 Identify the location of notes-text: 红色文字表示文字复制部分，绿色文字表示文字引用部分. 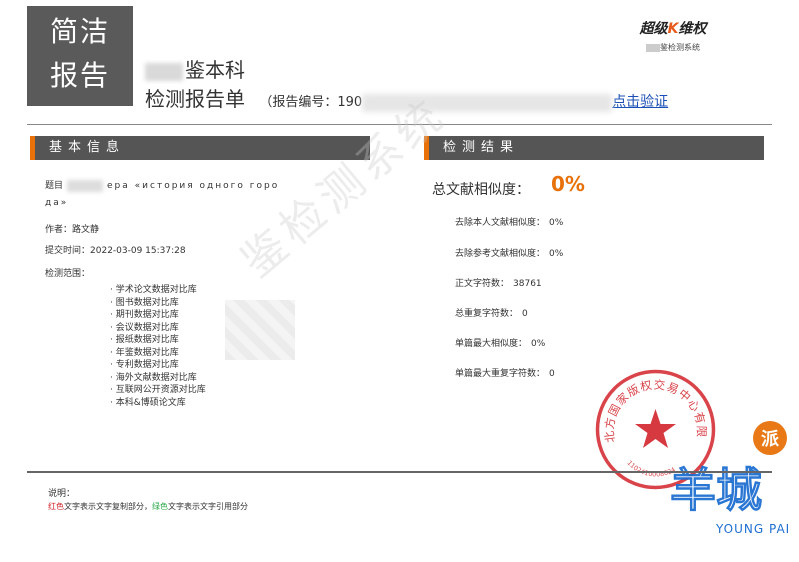
(148, 506).